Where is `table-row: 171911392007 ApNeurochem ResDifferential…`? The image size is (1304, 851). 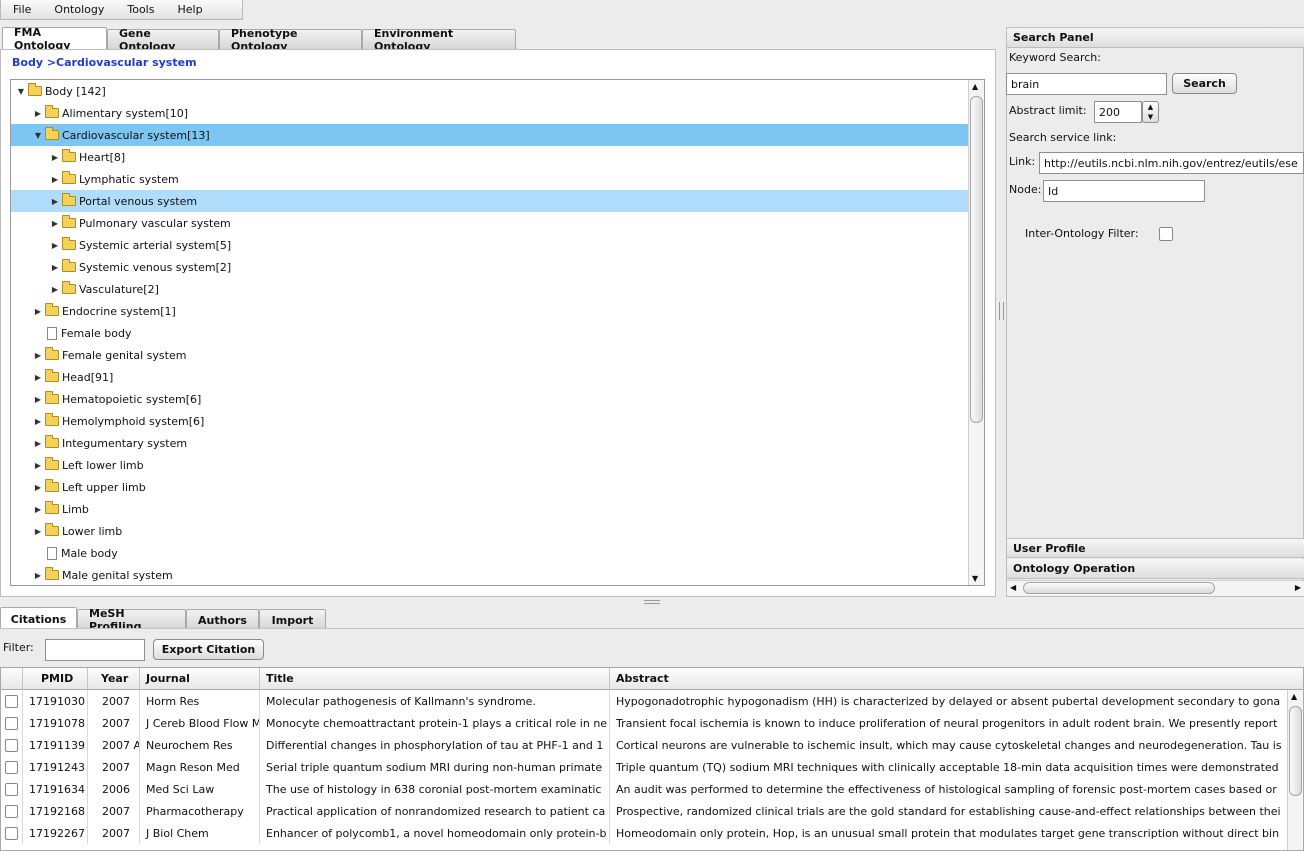 table-row: 171911392007 ApNeurochem ResDifferential… is located at coordinates (645, 745).